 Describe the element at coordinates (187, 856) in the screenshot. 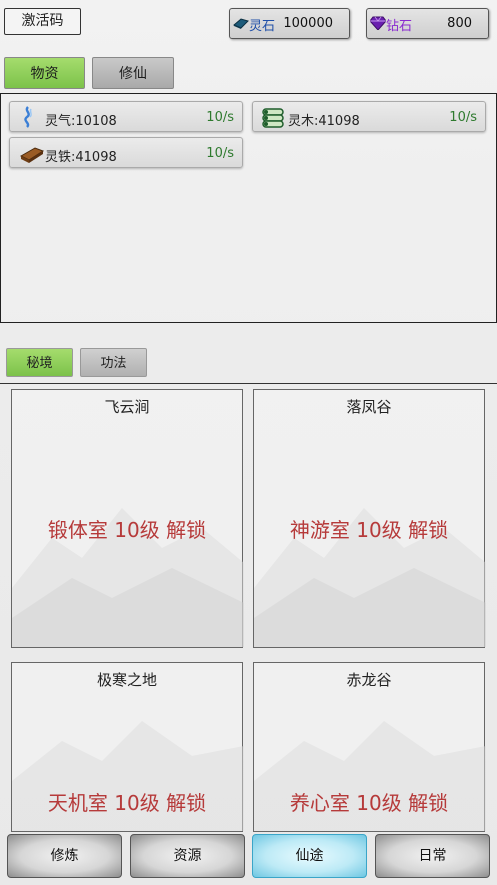

I see `nav-resources-button: 资源` at that location.